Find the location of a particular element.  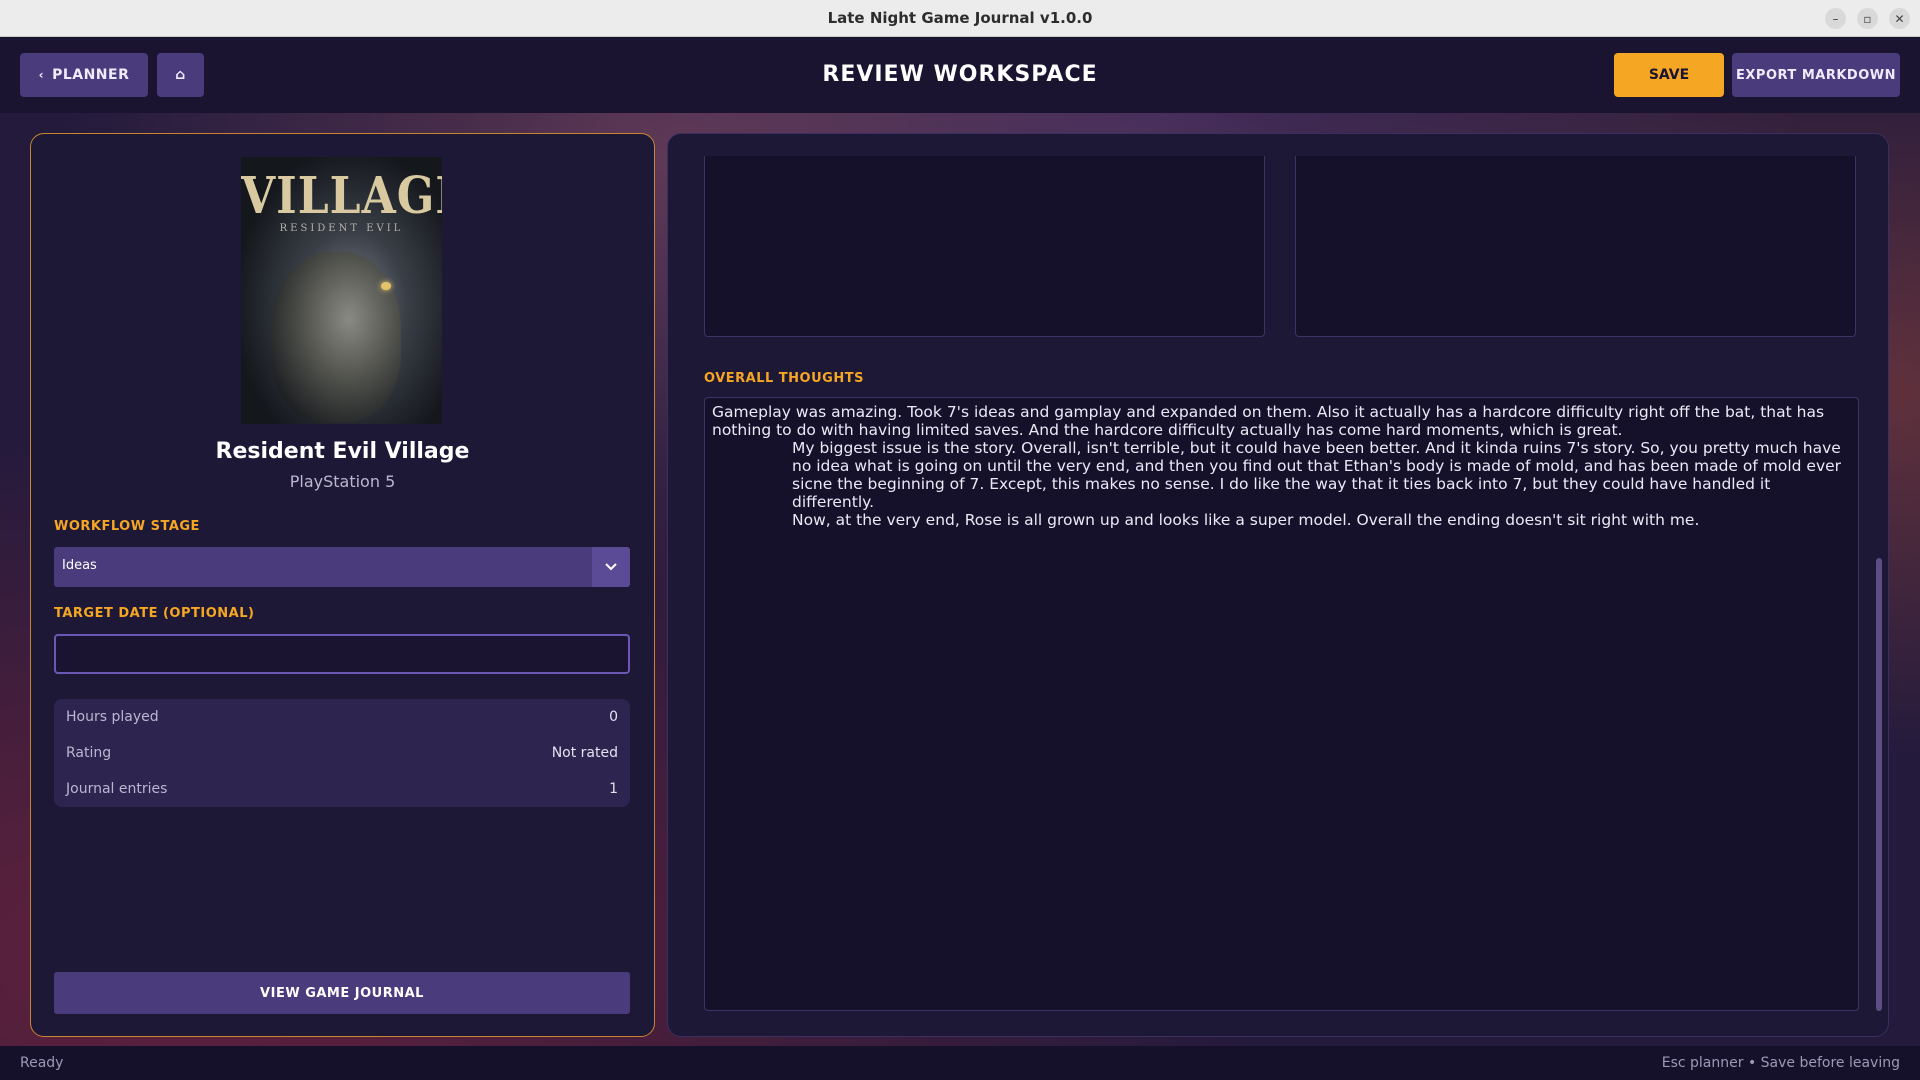

stat-label: Hours played is located at coordinates (112, 717).